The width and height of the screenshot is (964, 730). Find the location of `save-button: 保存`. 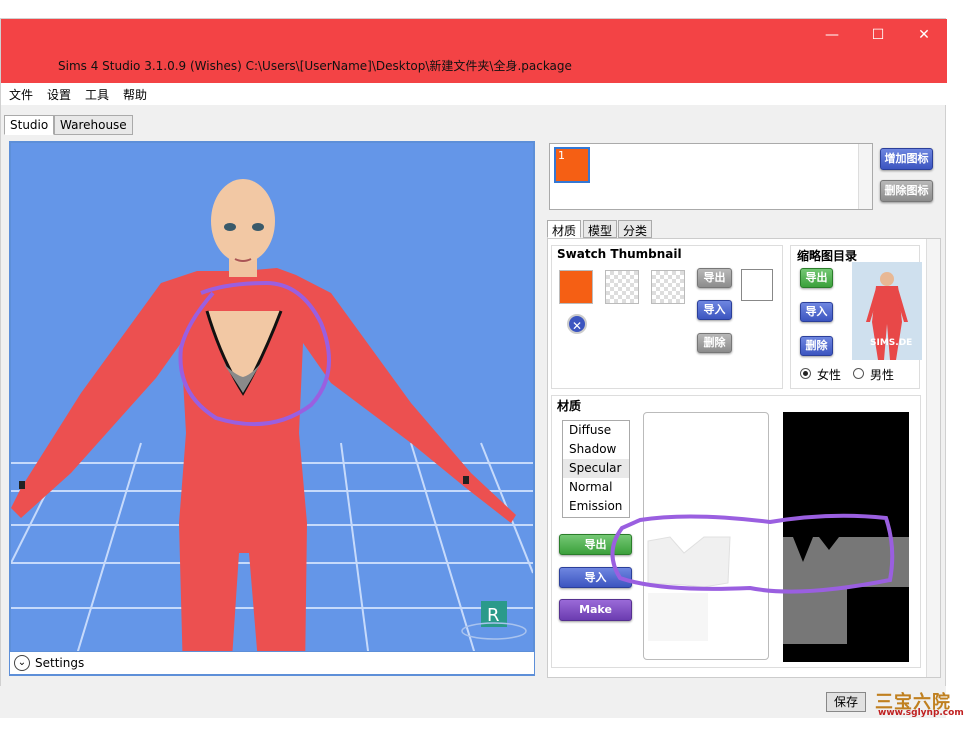

save-button: 保存 is located at coordinates (846, 702).